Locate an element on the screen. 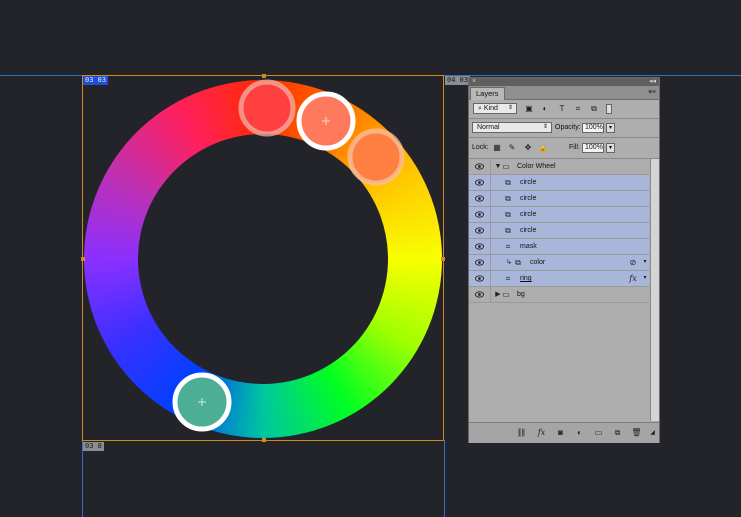  blend-row: Normal ⇕ Opacity: 100% ▾ is located at coordinates (564, 128).